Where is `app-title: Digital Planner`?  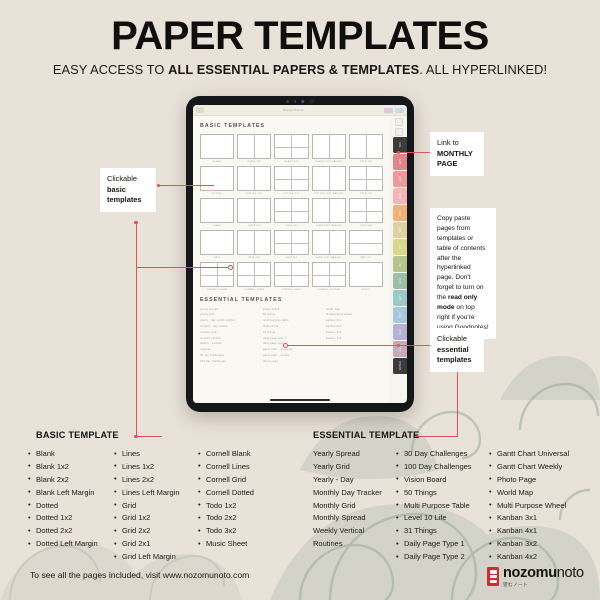
app-title: Digital Planner is located at coordinates (294, 110).